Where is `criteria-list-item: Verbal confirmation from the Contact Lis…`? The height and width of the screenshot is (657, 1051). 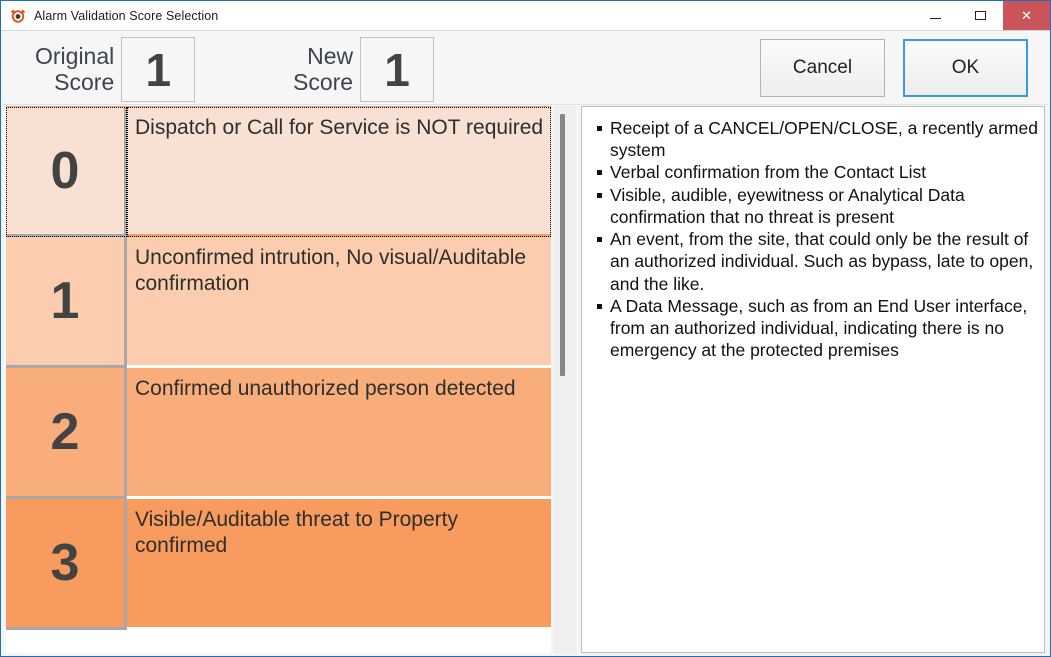
criteria-list-item: Verbal confirmation from the Contact Lis… is located at coordinates (817, 172).